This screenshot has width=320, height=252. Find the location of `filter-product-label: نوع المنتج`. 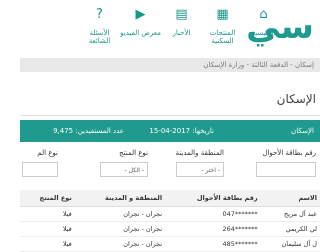

filter-product-label: نوع المنتج is located at coordinates (133, 153).